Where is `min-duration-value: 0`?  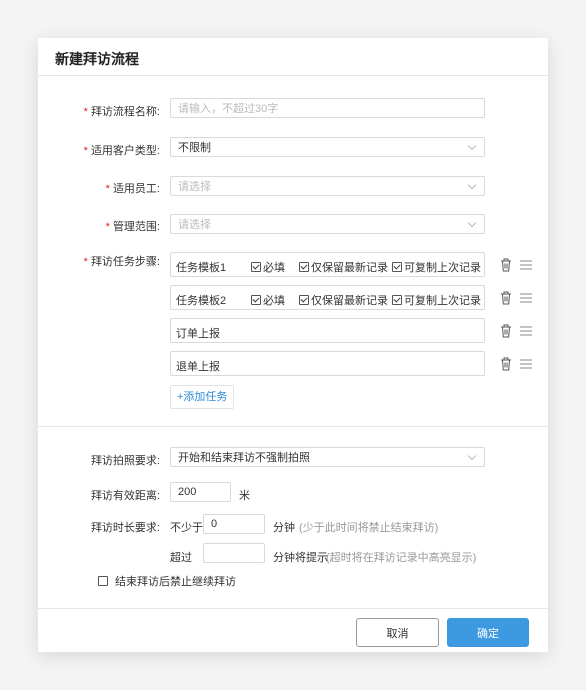 min-duration-value: 0 is located at coordinates (214, 524).